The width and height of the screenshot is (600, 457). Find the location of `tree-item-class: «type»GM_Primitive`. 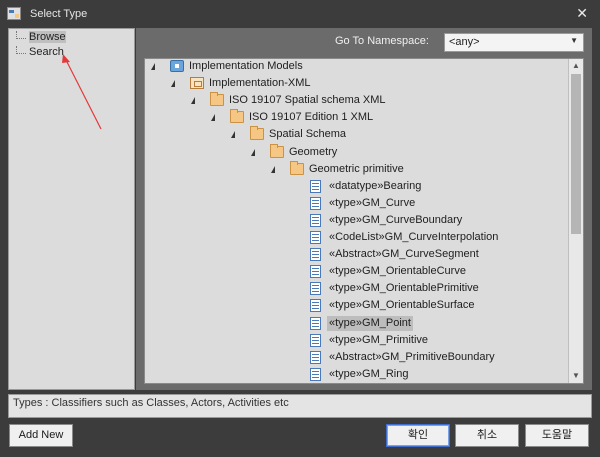

tree-item-class: «type»GM_Primitive is located at coordinates (428, 341).